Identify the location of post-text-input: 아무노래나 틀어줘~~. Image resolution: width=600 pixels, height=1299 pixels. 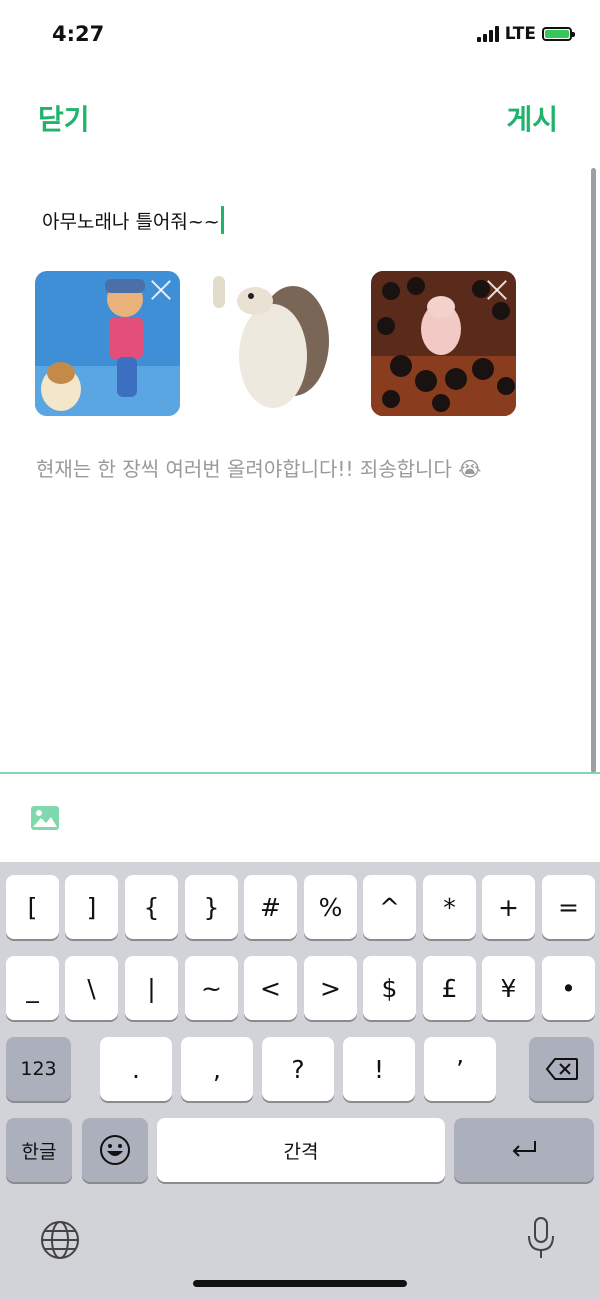
(133, 220).